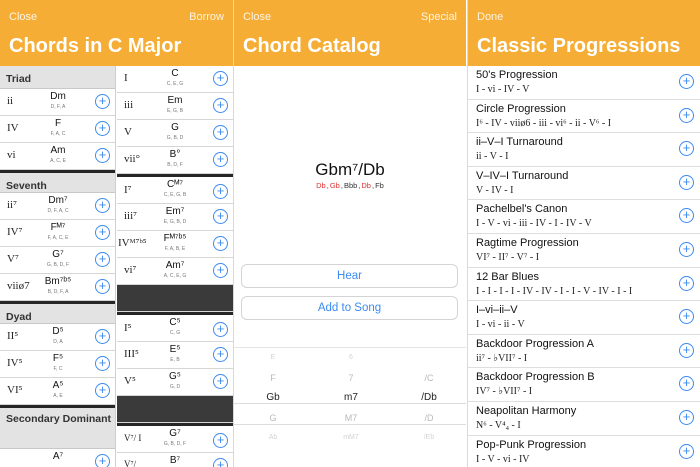 This screenshot has width=700, height=467. Describe the element at coordinates (584, 352) in the screenshot. I see `progression-row: Backdoor Progression A ii⁷ - ♭VII⁷ - I +` at that location.